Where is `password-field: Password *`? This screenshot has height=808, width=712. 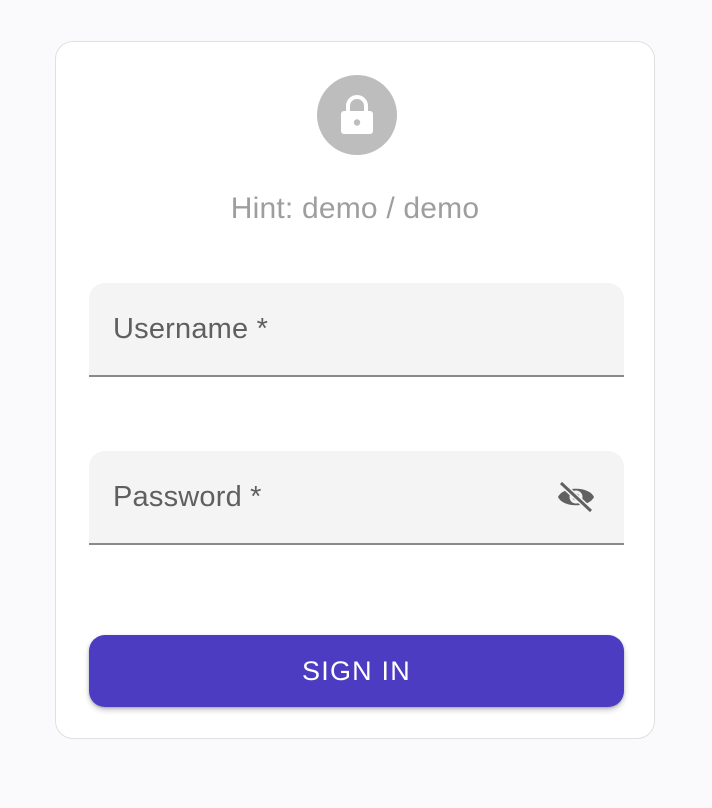 password-field: Password * is located at coordinates (356, 498).